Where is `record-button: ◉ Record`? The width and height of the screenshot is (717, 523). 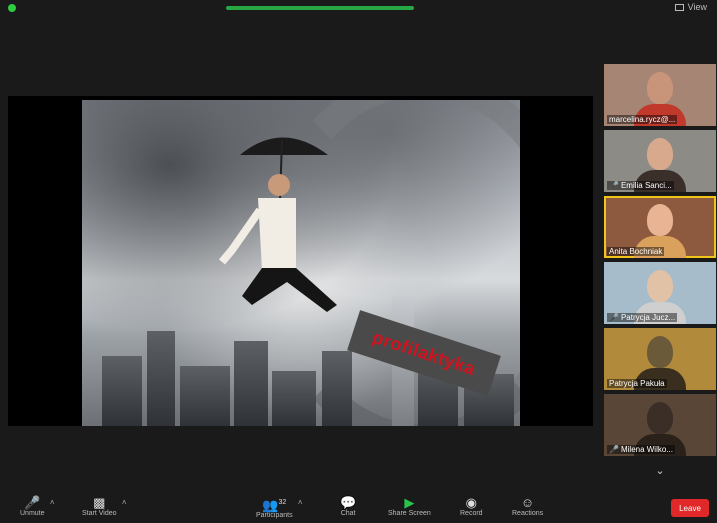
record-button: ◉ Record is located at coordinates (471, 506).